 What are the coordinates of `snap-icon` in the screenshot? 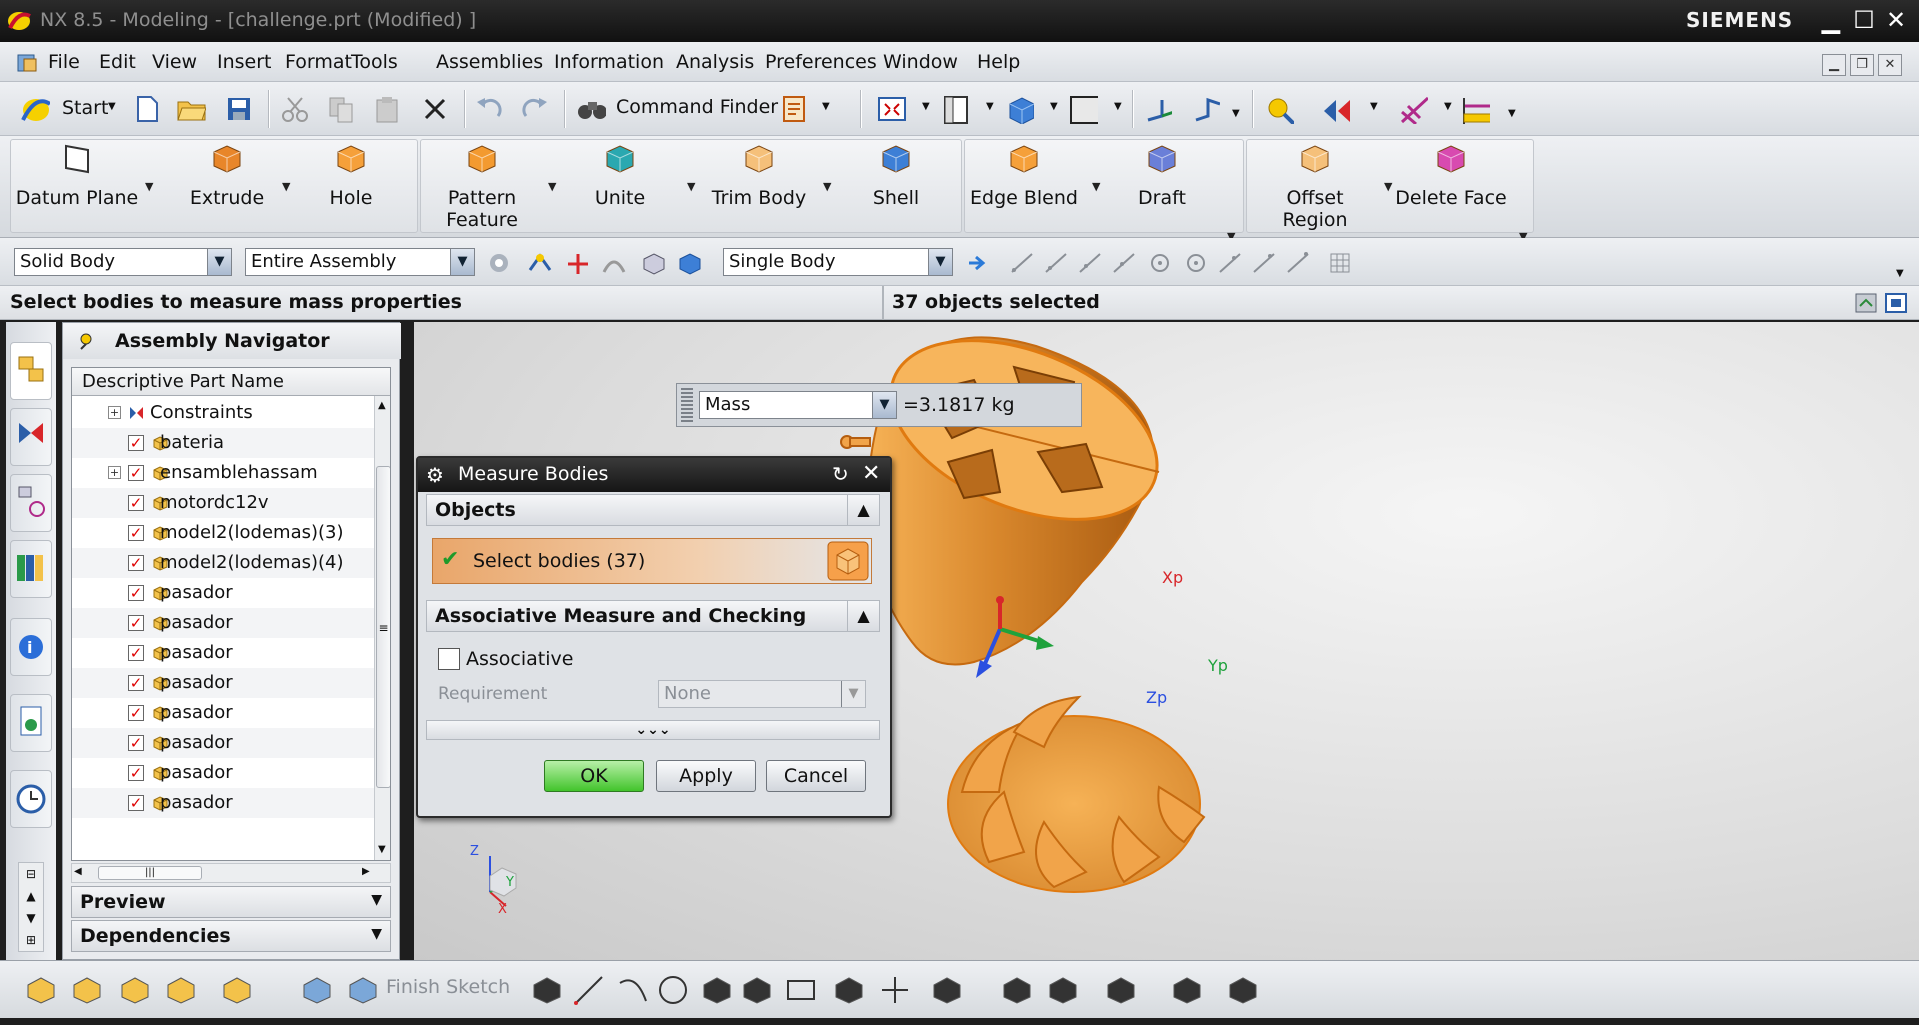 It's located at (1413, 109).